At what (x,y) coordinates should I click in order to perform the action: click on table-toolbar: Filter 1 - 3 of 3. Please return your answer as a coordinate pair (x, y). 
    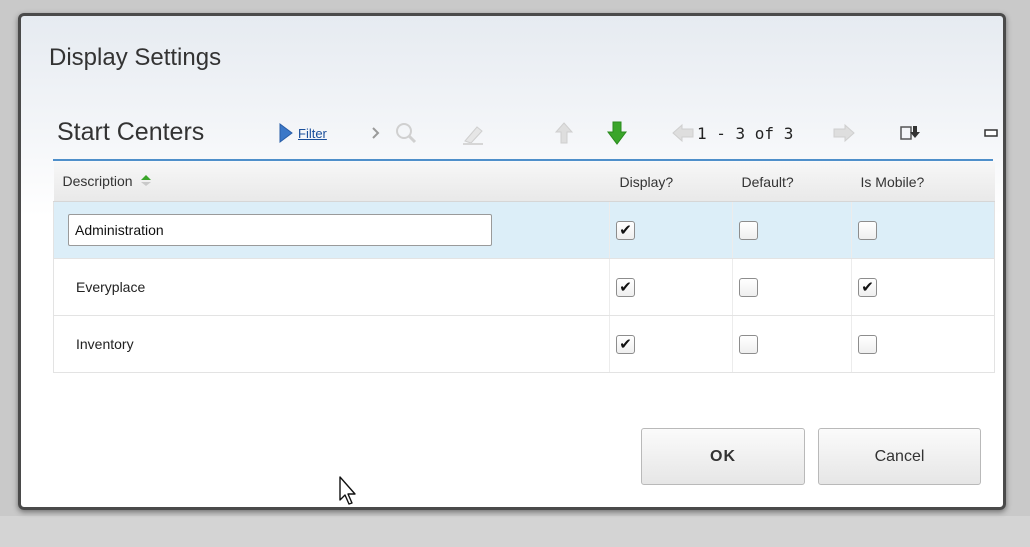
    Looking at the image, I should click on (637, 133).